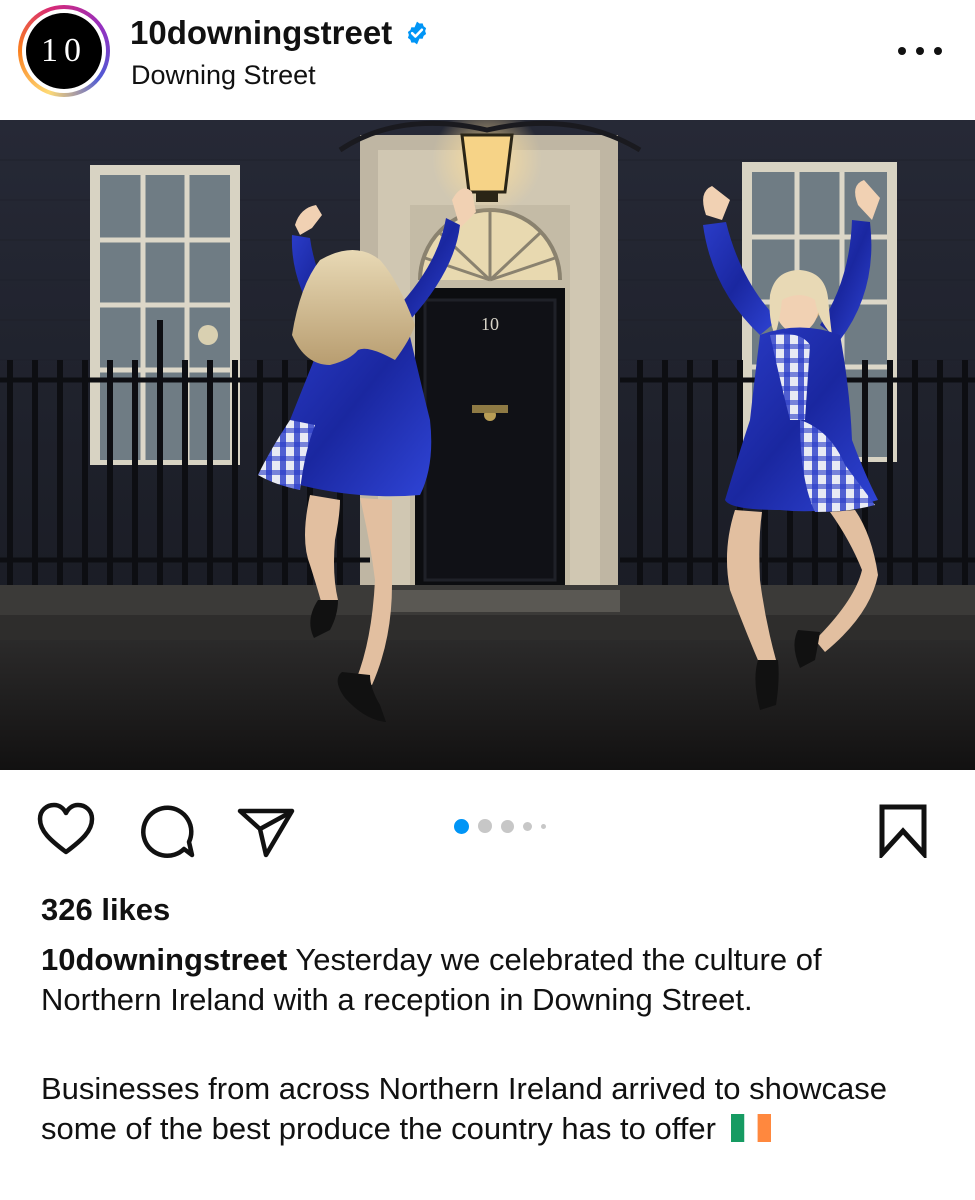  I want to click on carousel-indicator, so click(504, 826).